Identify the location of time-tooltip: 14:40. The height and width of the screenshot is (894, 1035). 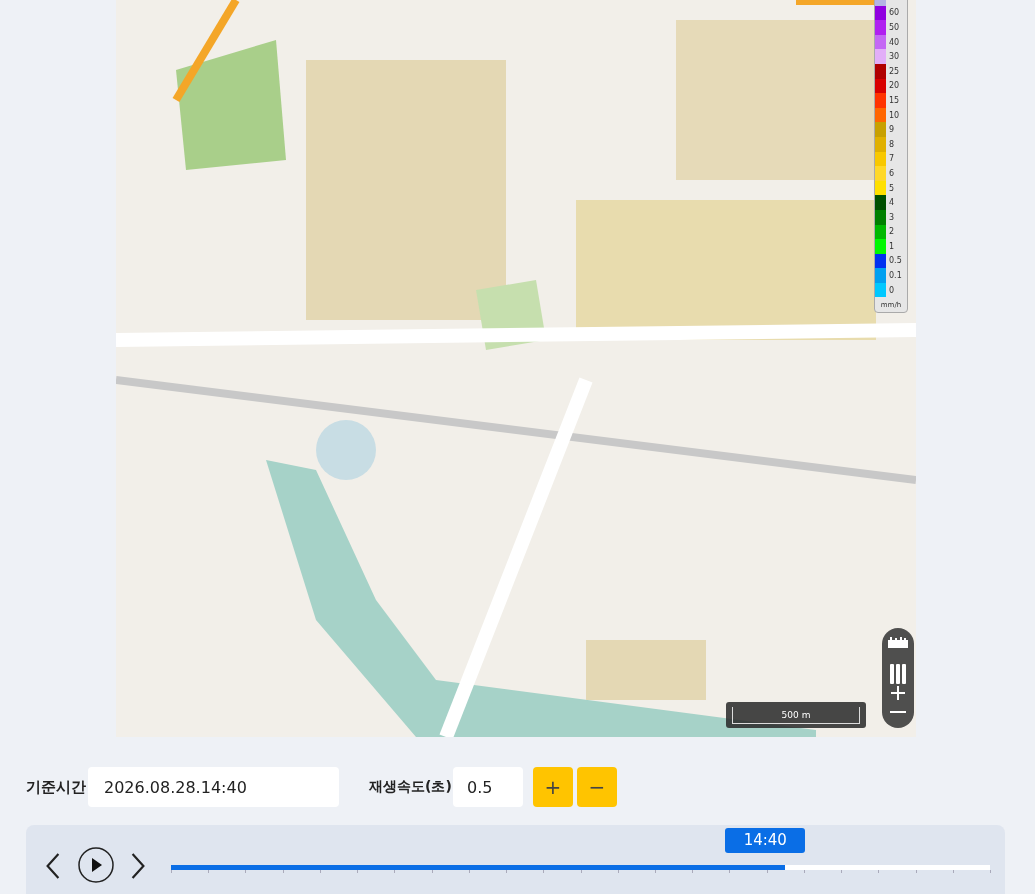
(765, 840).